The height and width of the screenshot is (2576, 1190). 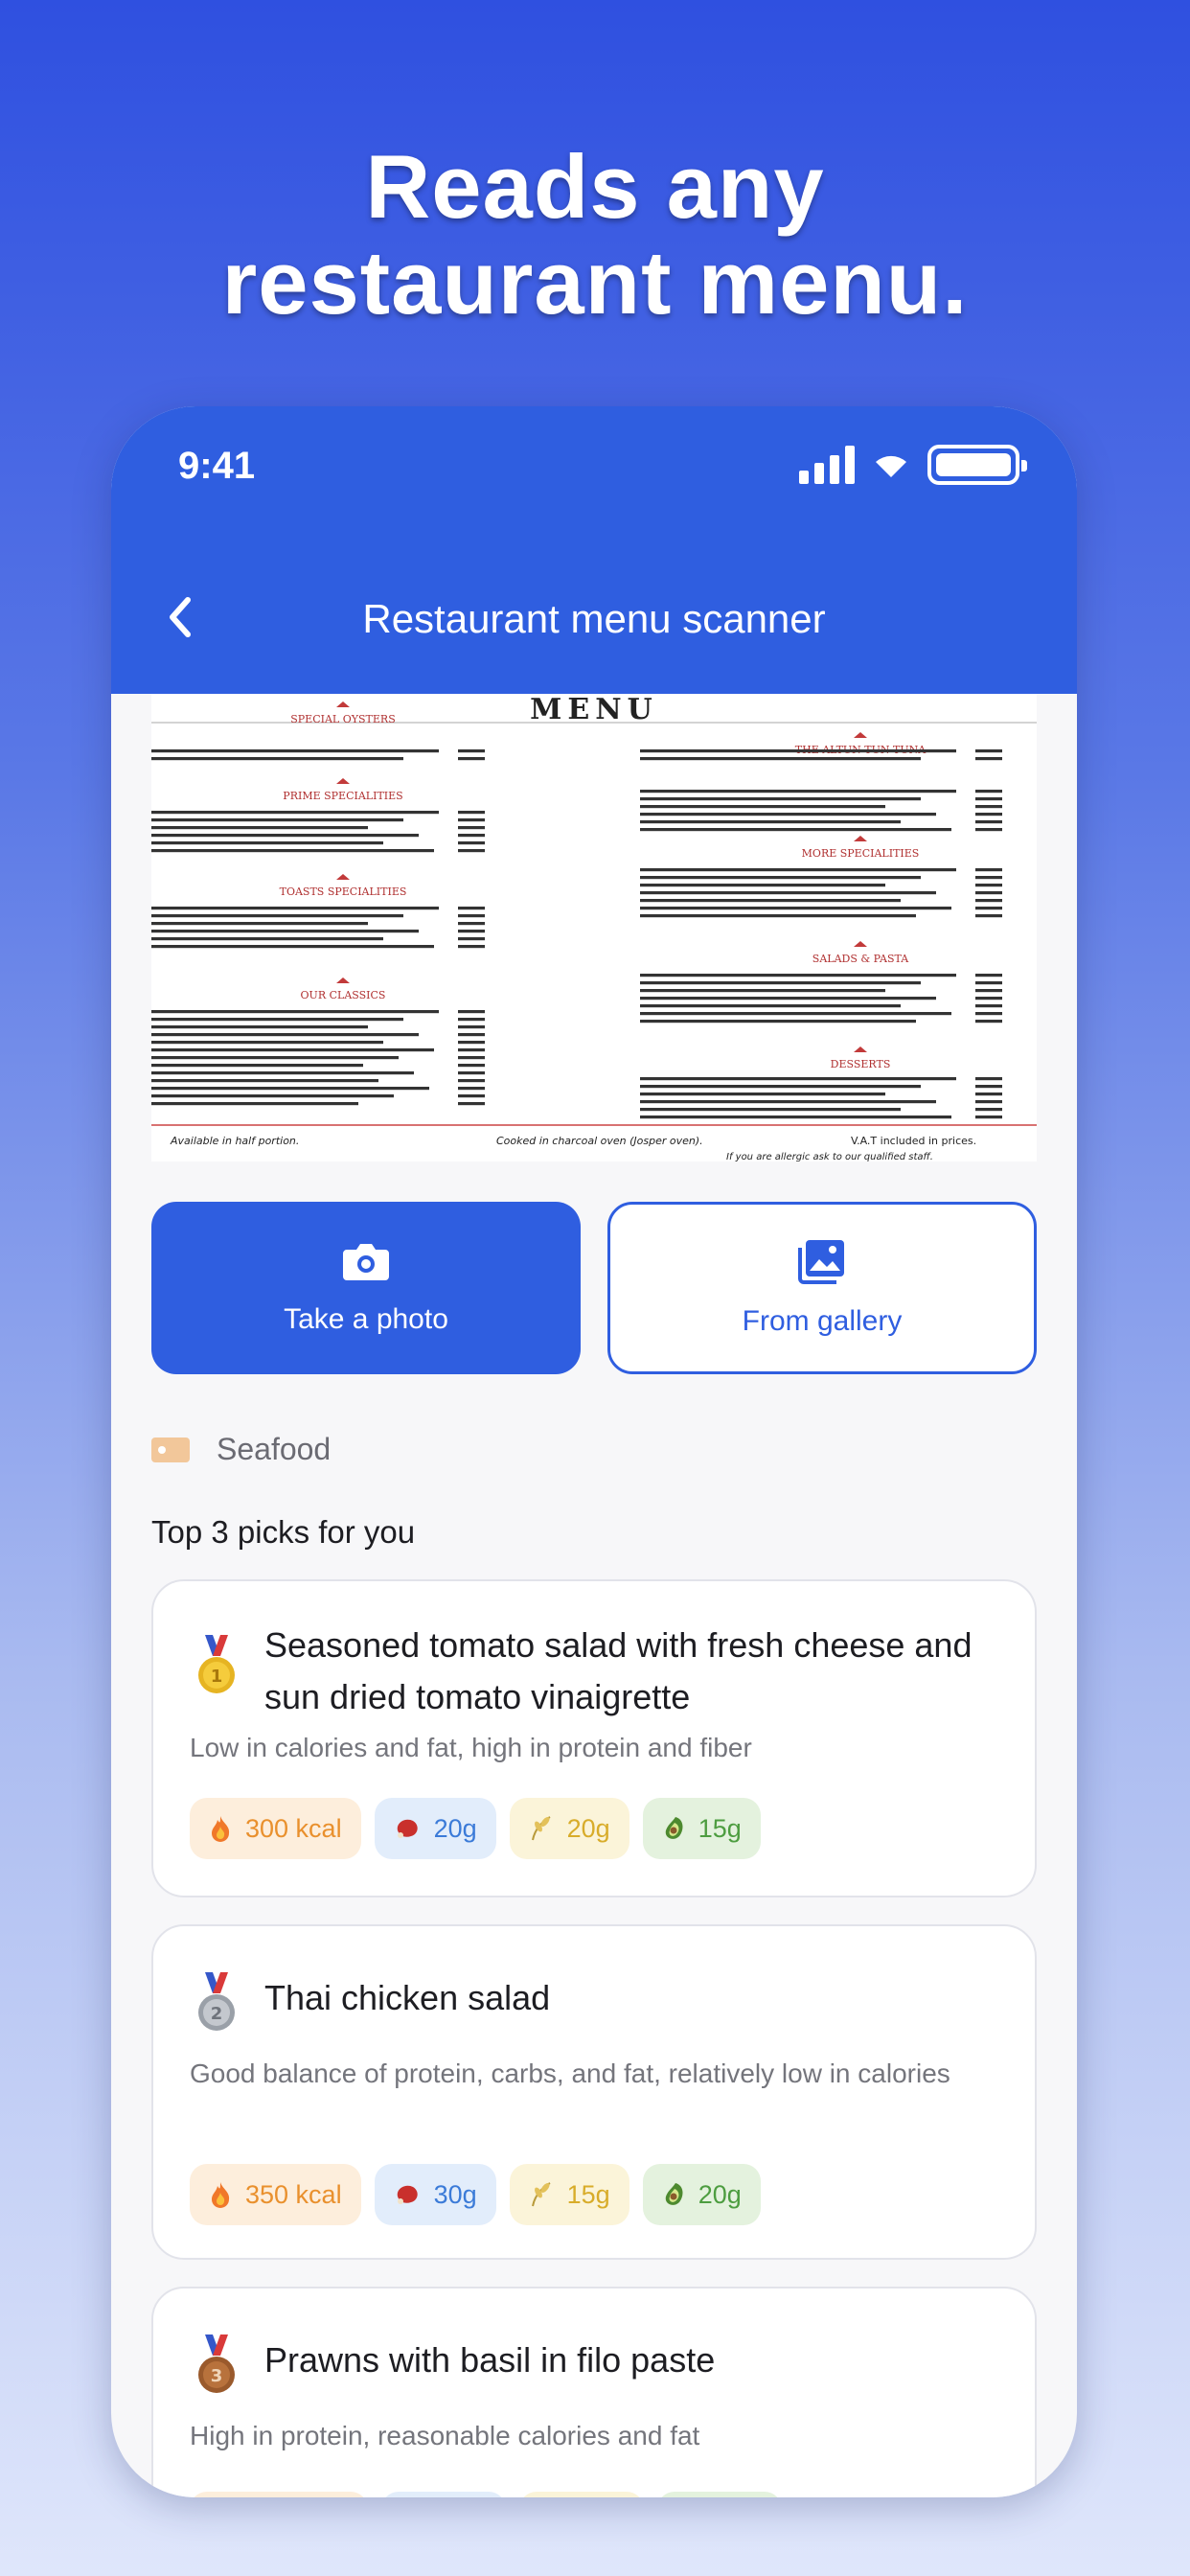 What do you see at coordinates (217, 2001) in the screenshot?
I see `medal-silver-icon: 2` at bounding box center [217, 2001].